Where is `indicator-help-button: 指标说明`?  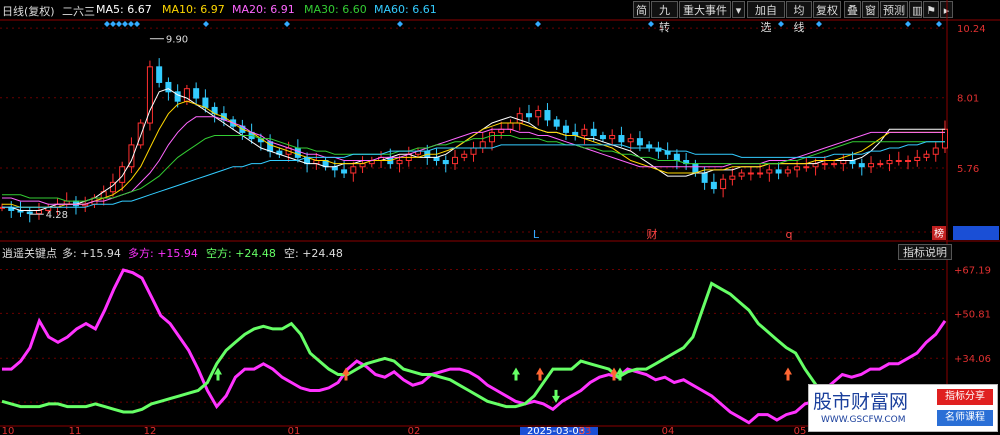
indicator-help-button: 指标说明 is located at coordinates (925, 252).